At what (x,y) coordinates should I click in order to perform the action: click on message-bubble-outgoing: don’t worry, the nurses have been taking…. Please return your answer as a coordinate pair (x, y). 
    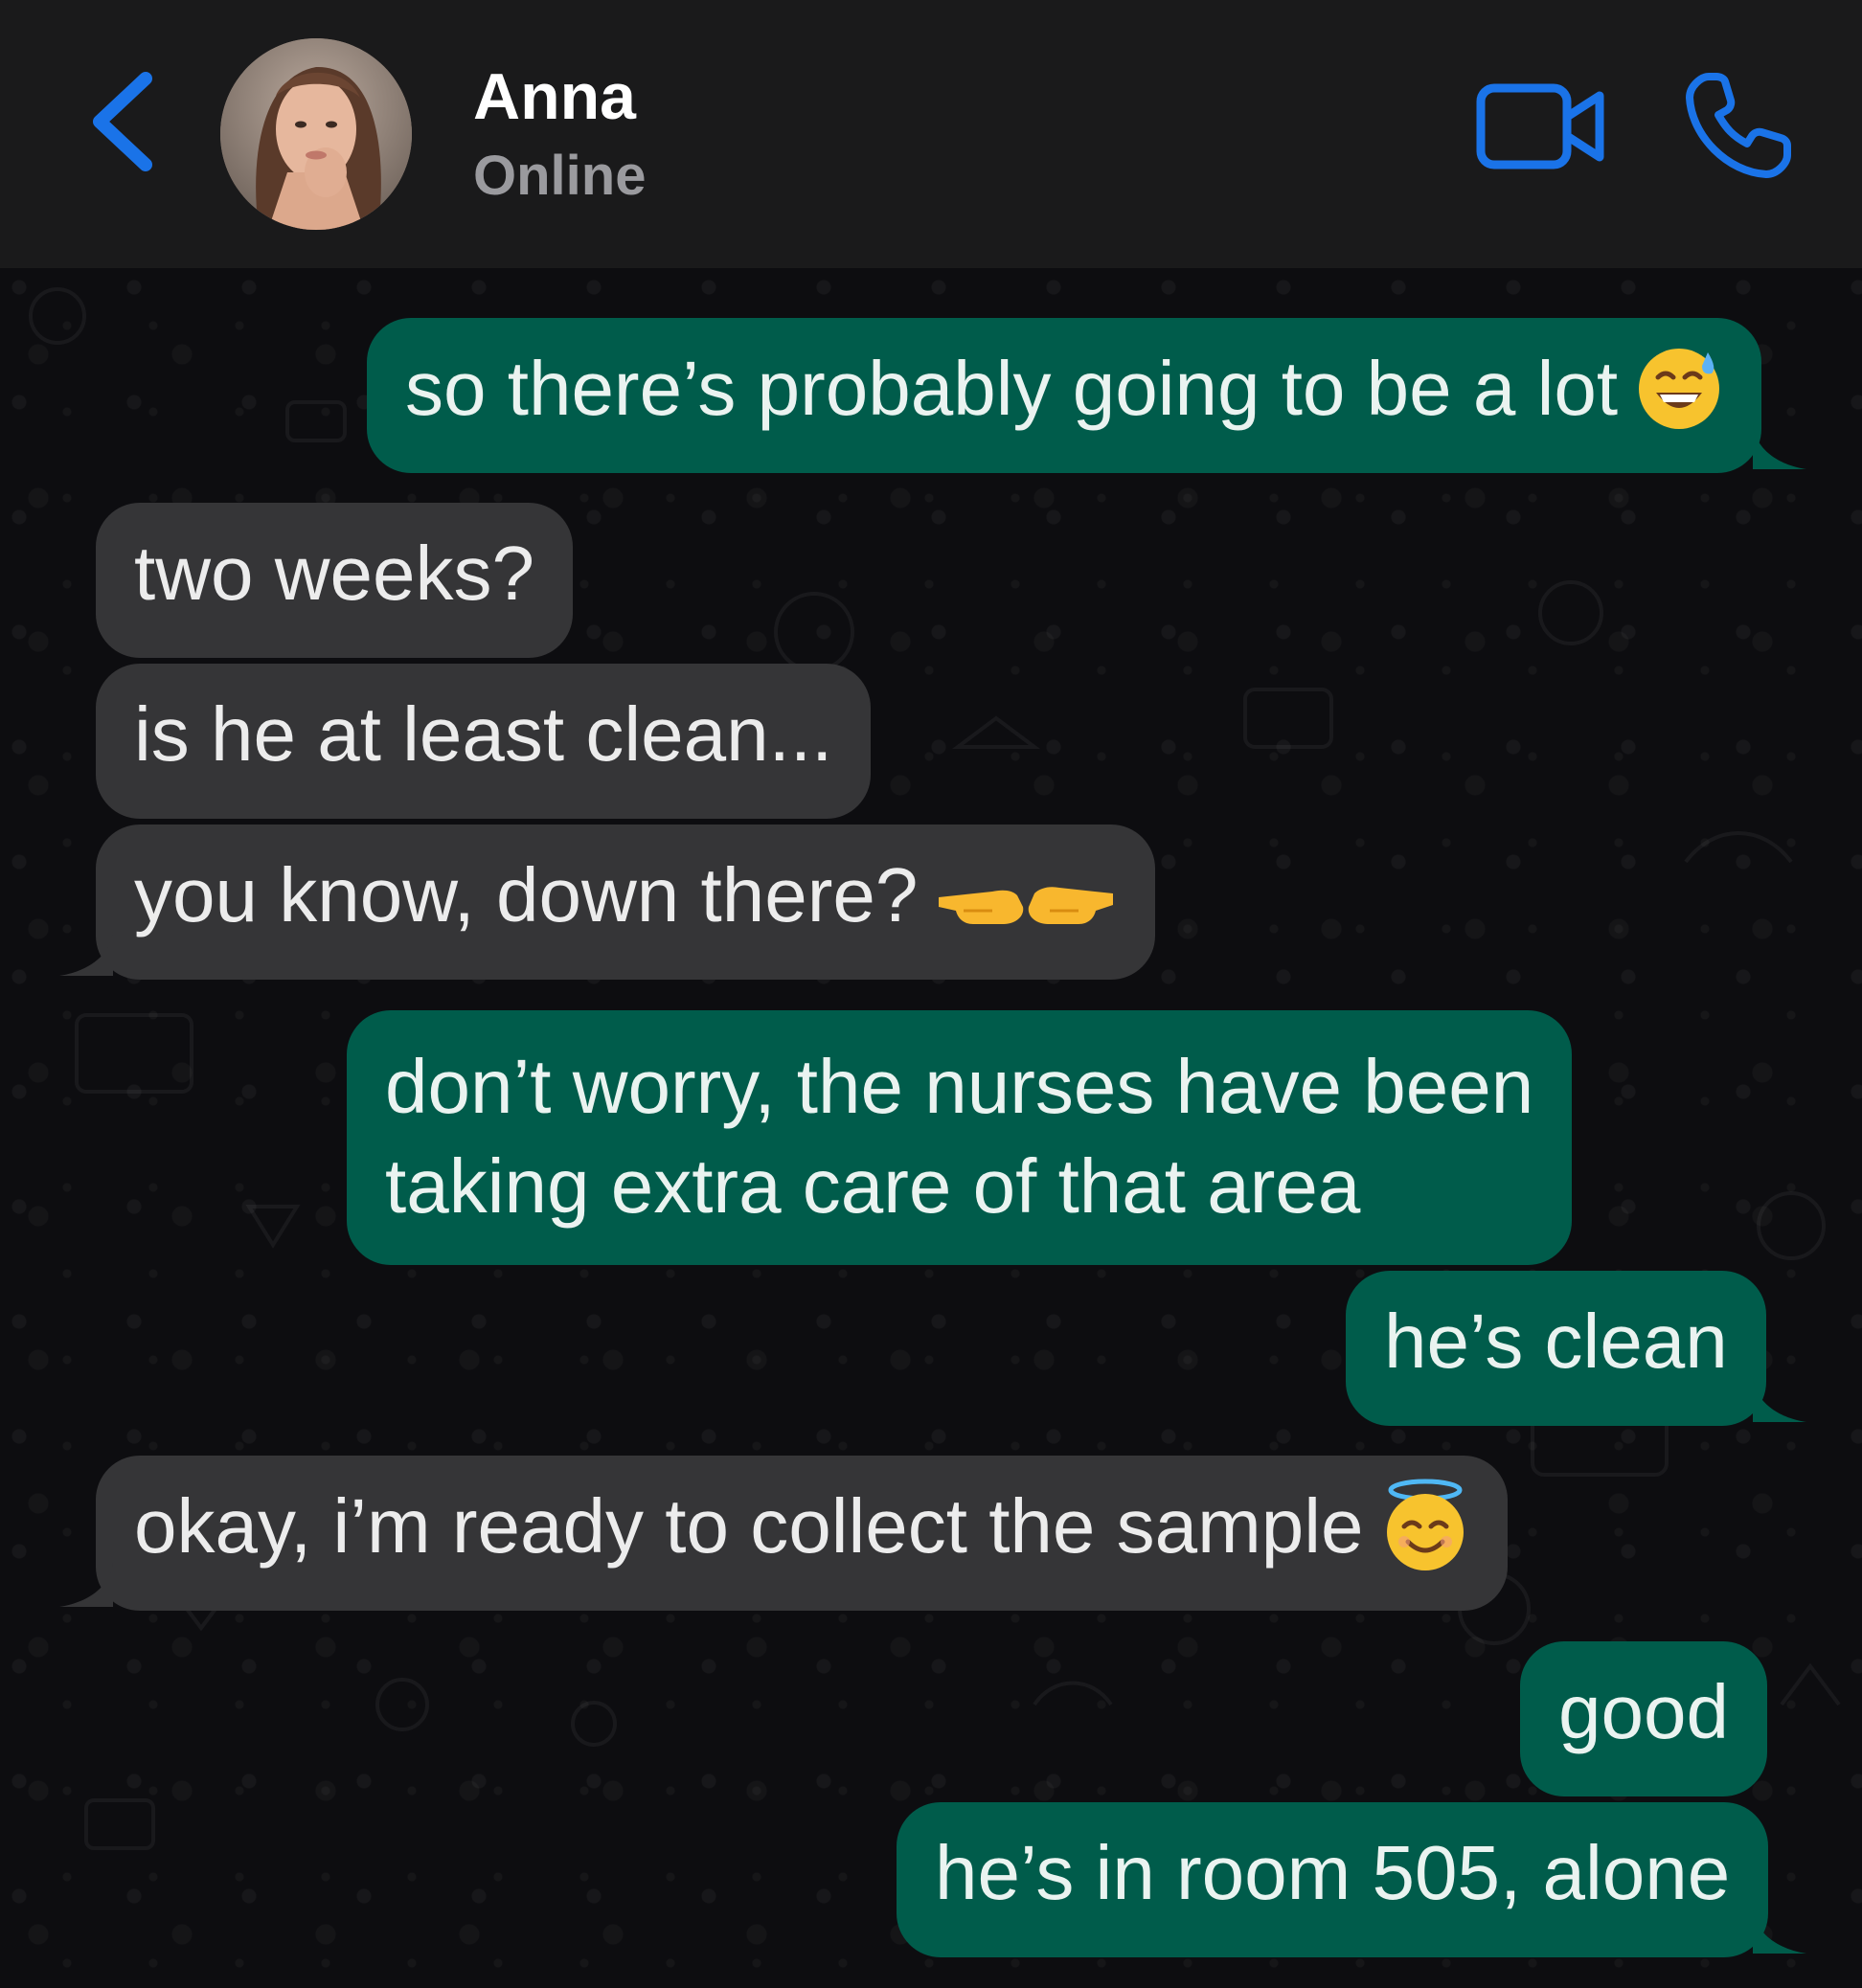
    Looking at the image, I should click on (960, 1137).